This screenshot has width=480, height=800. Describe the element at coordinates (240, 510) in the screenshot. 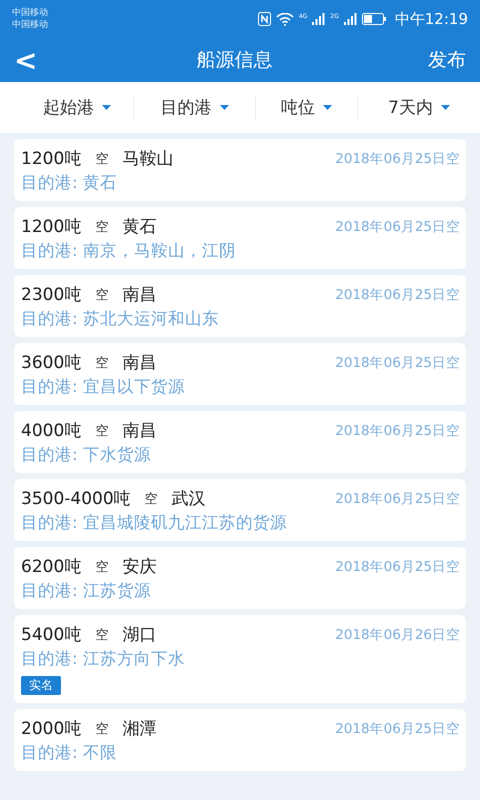

I see `ship-card: 3500-4000吨 空 武汉 2018年06月25日空 目的港: 宜昌城陵矶九江江苏的货源` at that location.